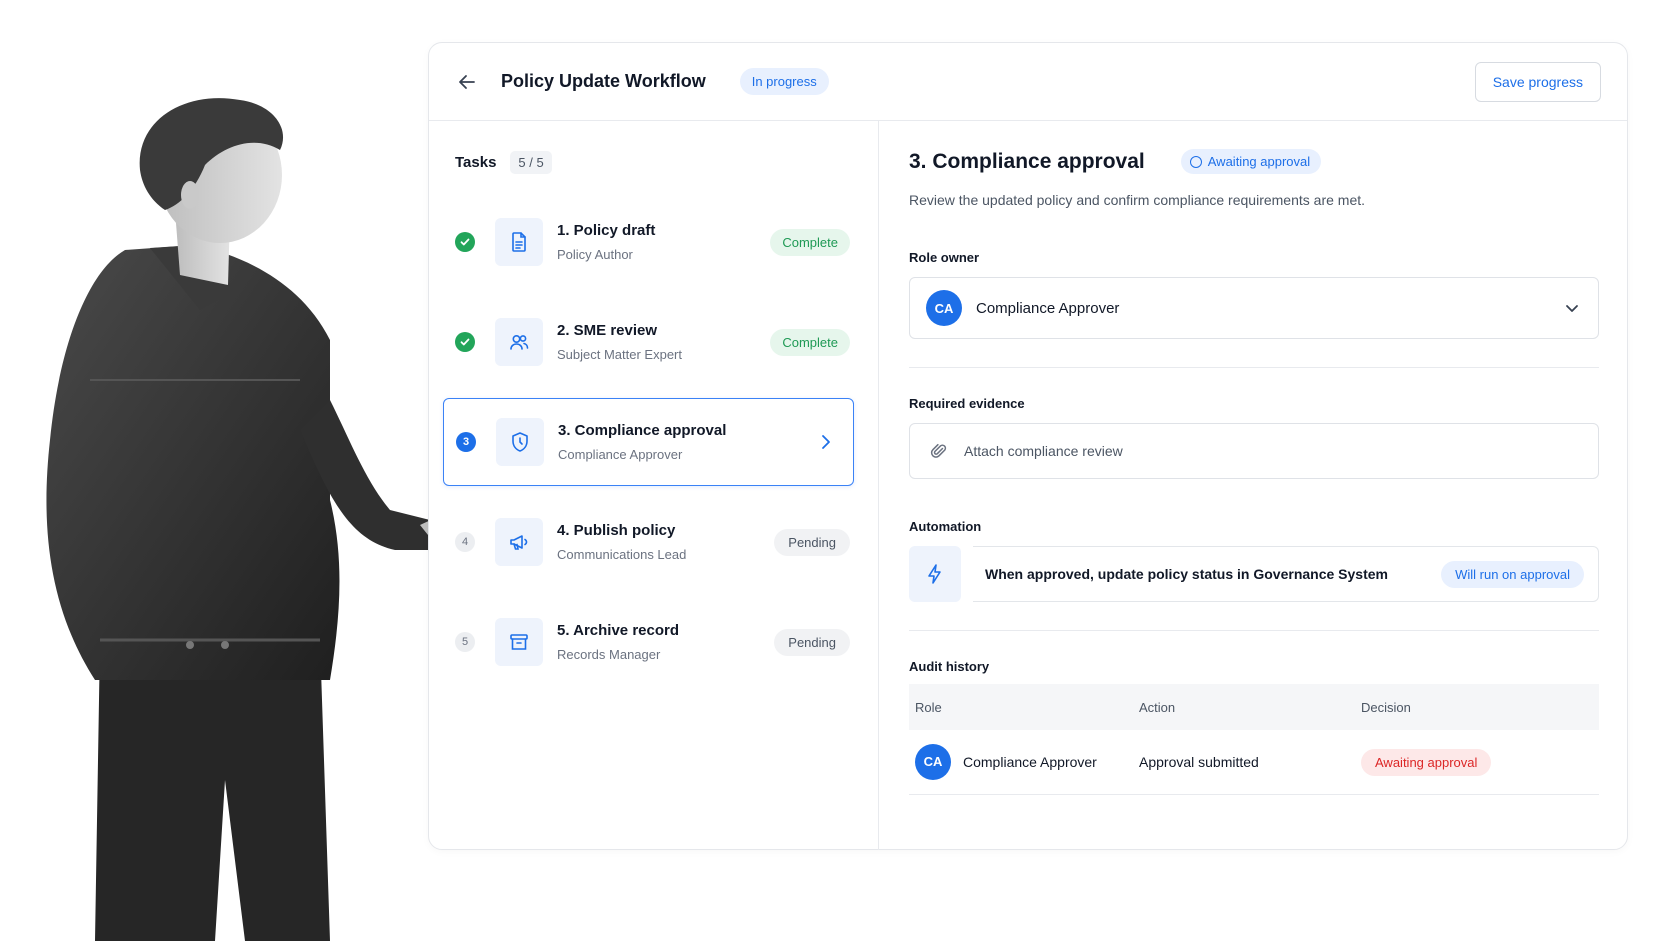  I want to click on document-icon, so click(519, 242).